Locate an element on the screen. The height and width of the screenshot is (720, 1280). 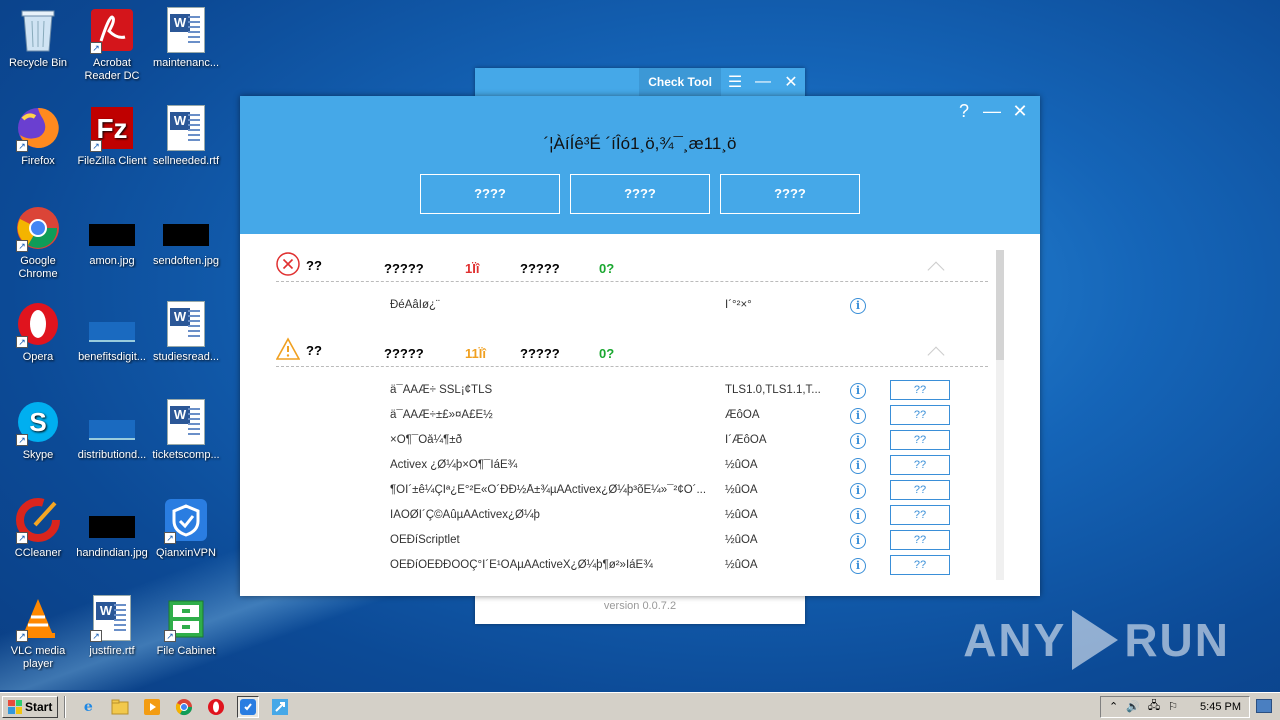
desktop-icon-skype: S ↗ Skype is located at coordinates (38, 430).